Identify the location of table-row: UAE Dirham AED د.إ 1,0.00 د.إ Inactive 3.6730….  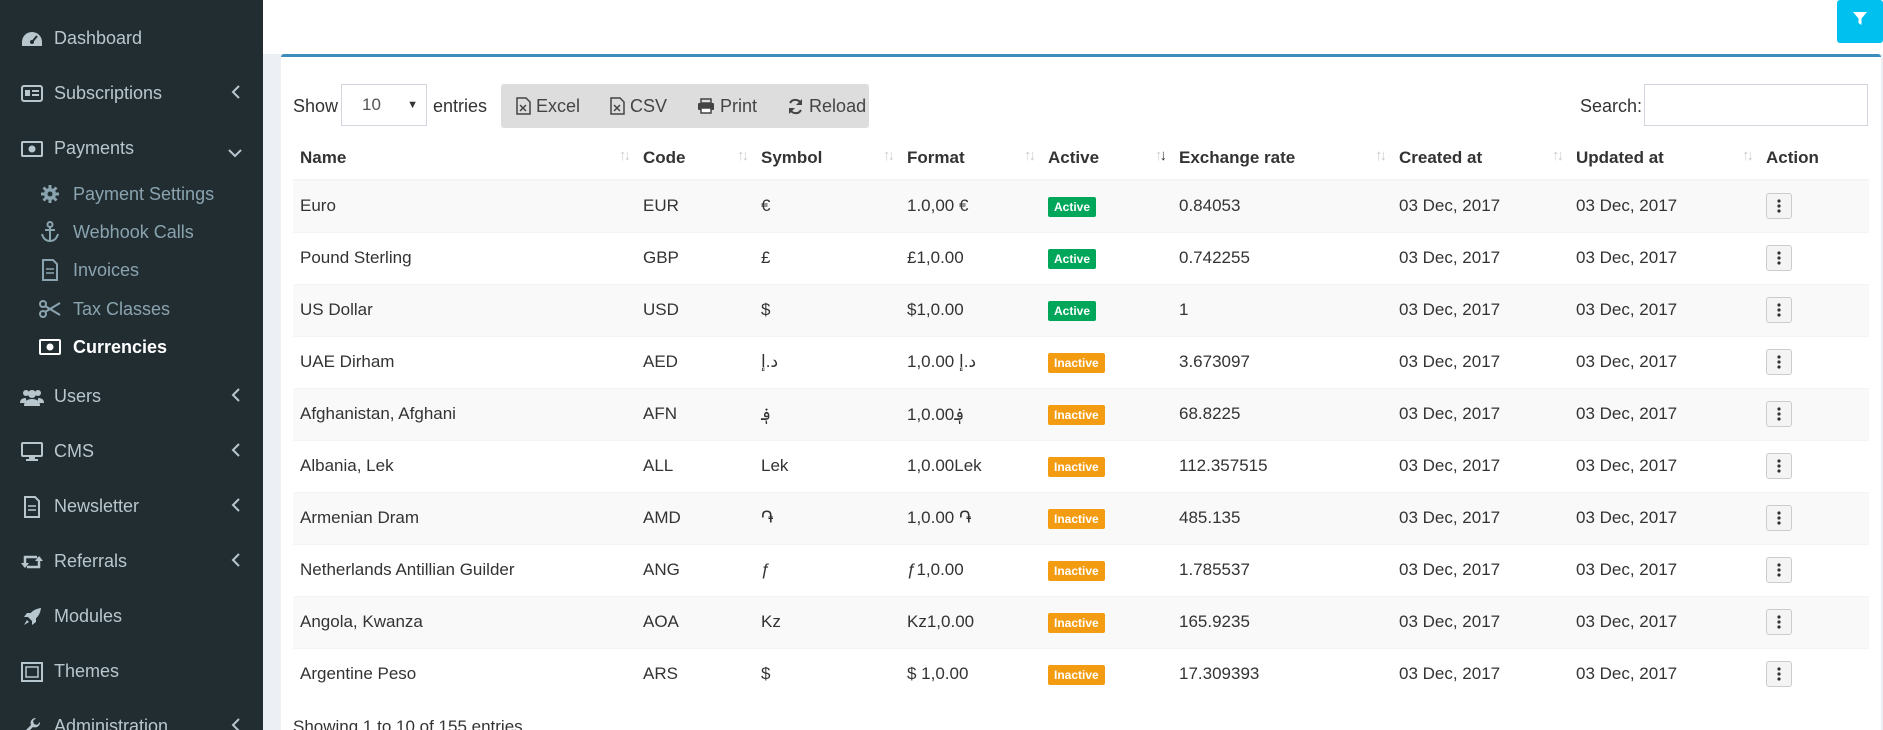
(1081, 361).